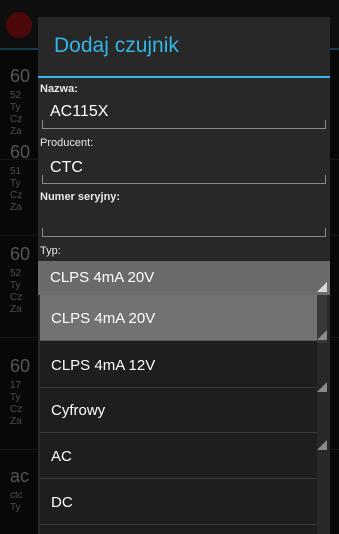 The image size is (339, 534). Describe the element at coordinates (178, 502) in the screenshot. I see `dropdown-option: DC` at that location.